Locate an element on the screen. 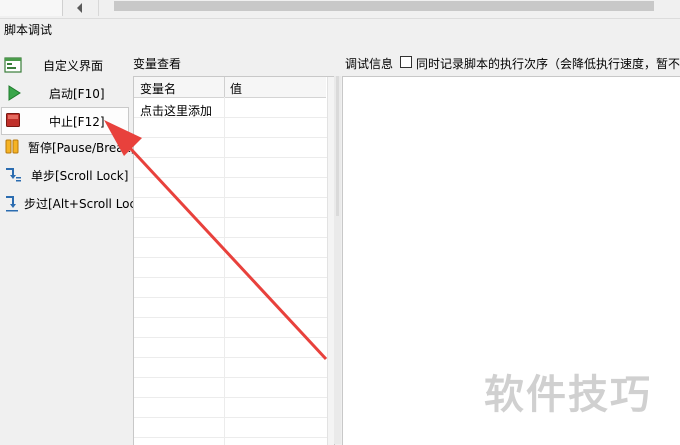 Image resolution: width=680 pixels, height=445 pixels. arrow-head is located at coordinates (123, 138).